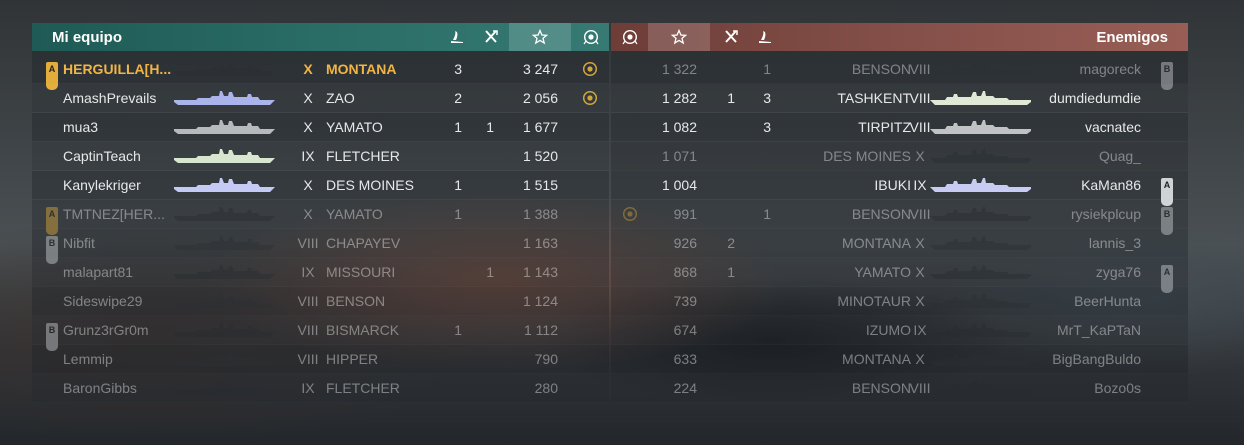 This screenshot has height=445, width=1244. I want to click on player-row: 1 082 3 TIRPITZ VIII vacnatec, so click(899, 127).